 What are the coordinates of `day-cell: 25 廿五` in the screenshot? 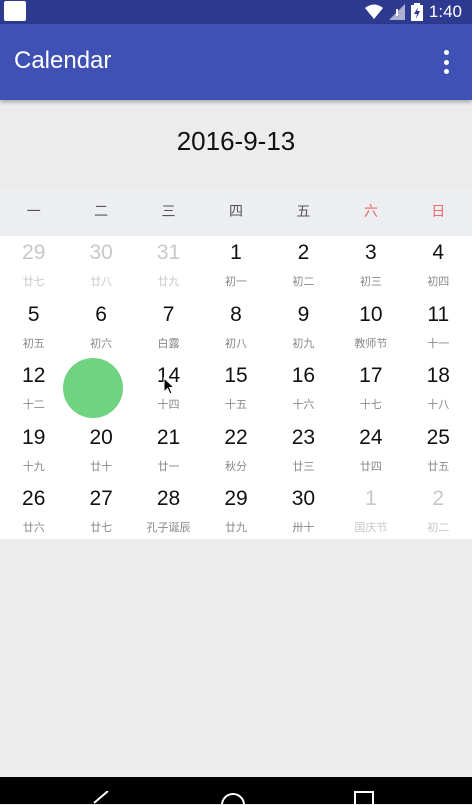 It's located at (438, 451).